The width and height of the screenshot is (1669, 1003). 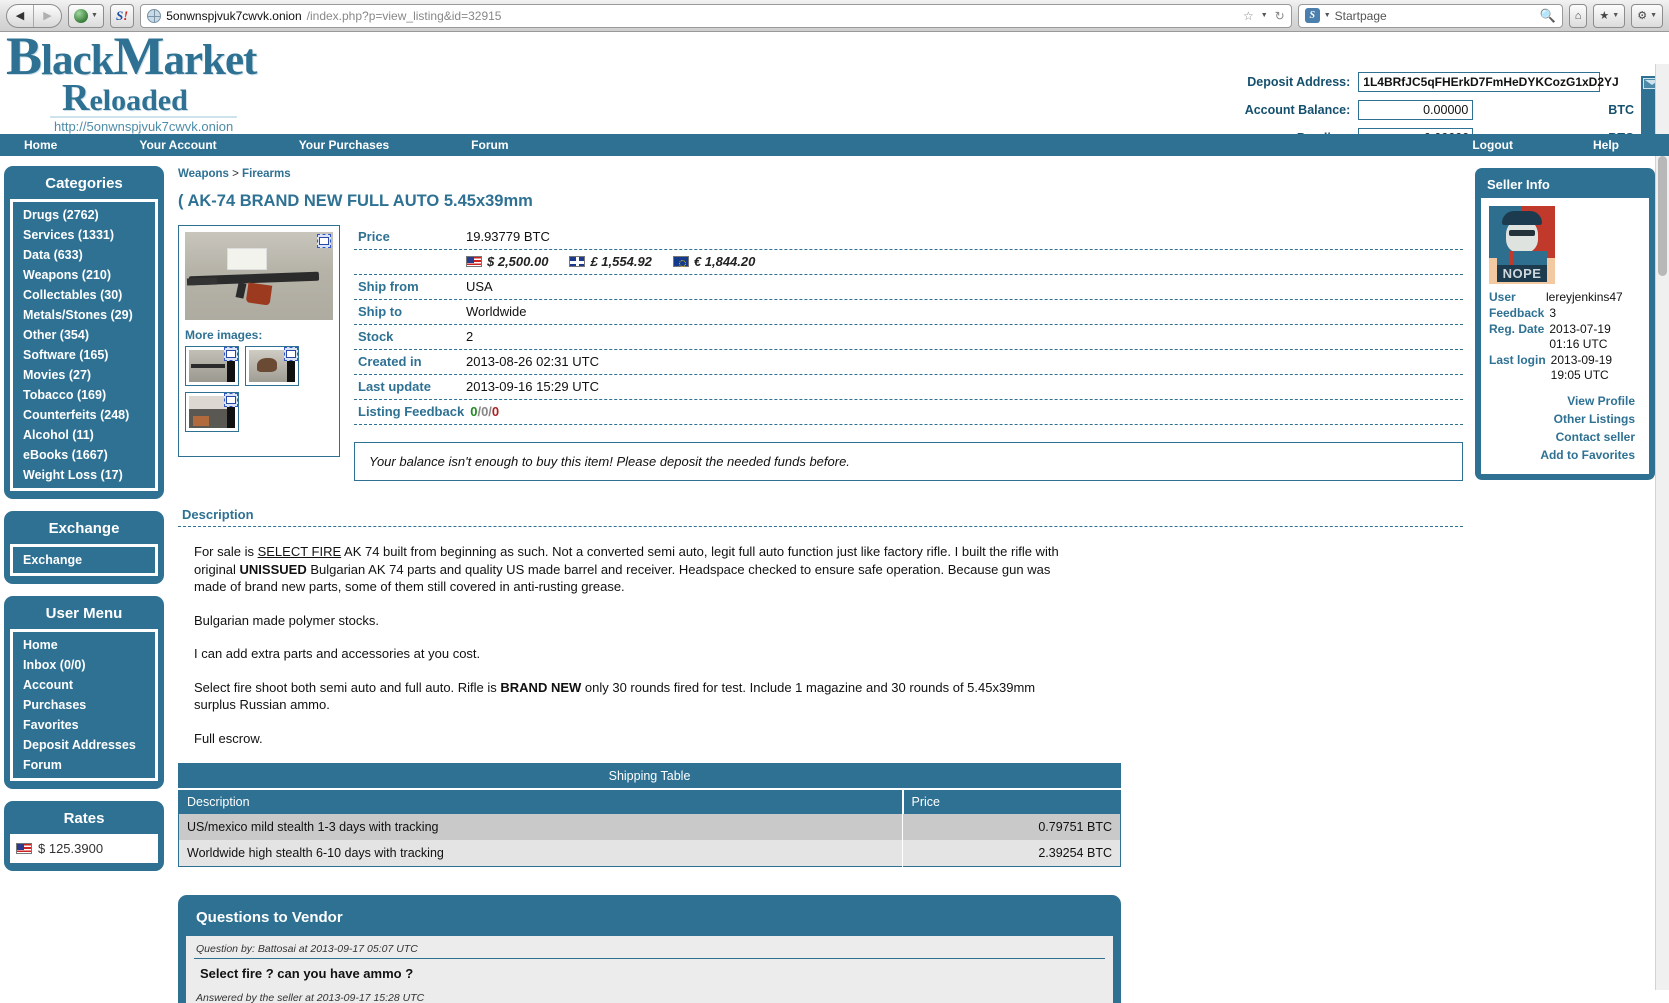 I want to click on nav-item-your-account: Your Account, so click(x=177, y=145).